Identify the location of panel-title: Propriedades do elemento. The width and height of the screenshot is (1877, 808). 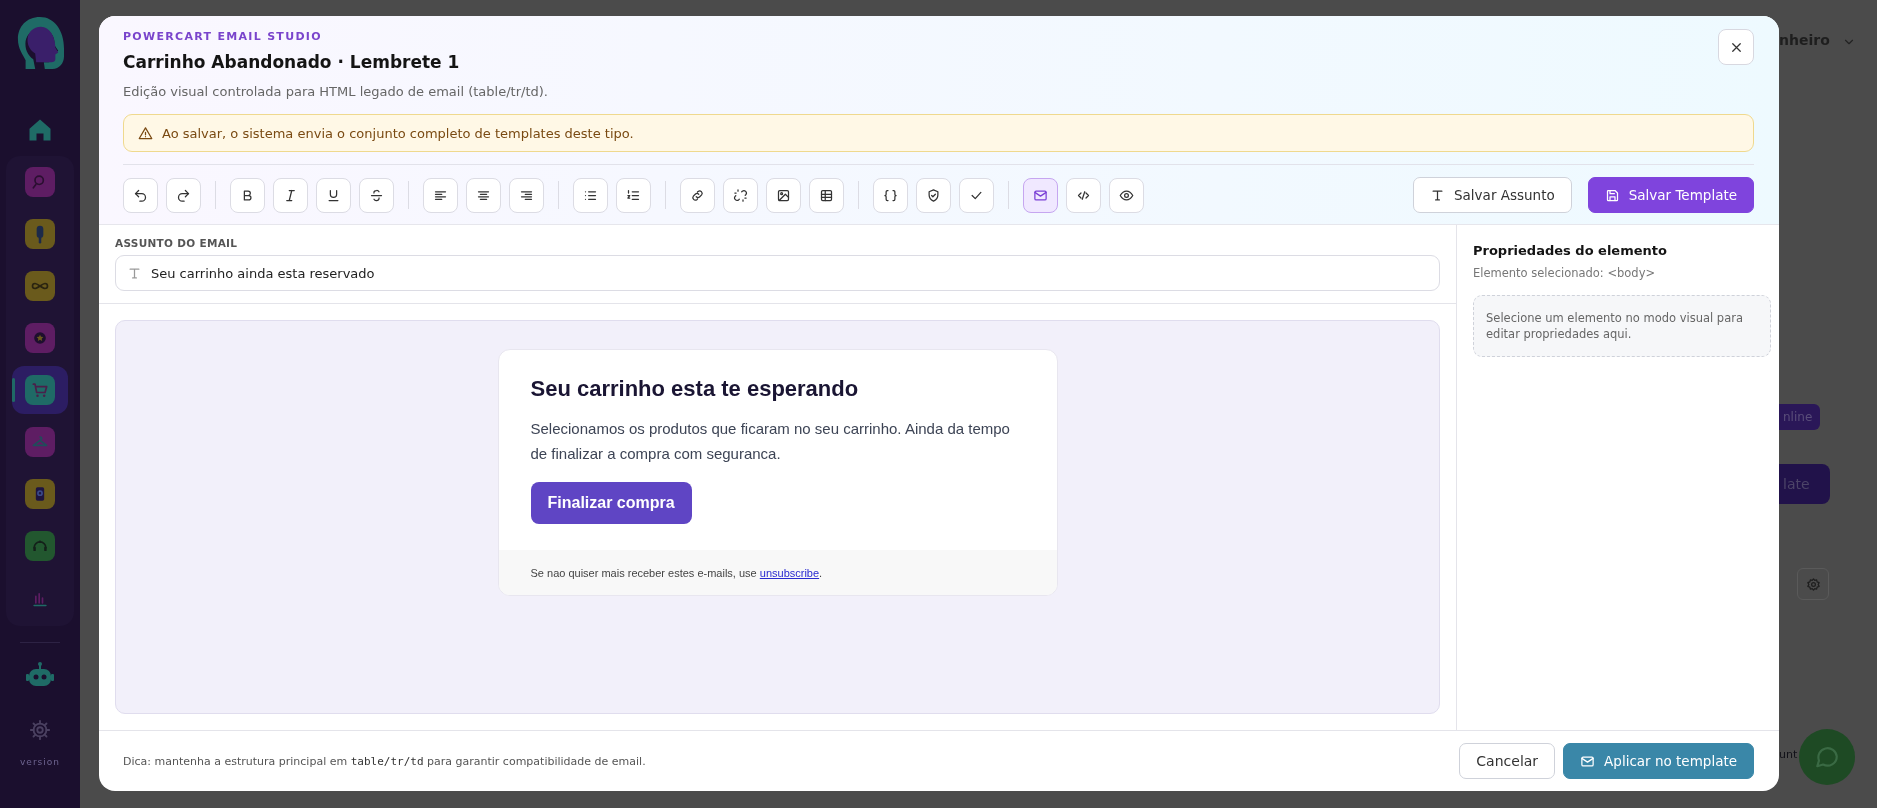
(1570, 250).